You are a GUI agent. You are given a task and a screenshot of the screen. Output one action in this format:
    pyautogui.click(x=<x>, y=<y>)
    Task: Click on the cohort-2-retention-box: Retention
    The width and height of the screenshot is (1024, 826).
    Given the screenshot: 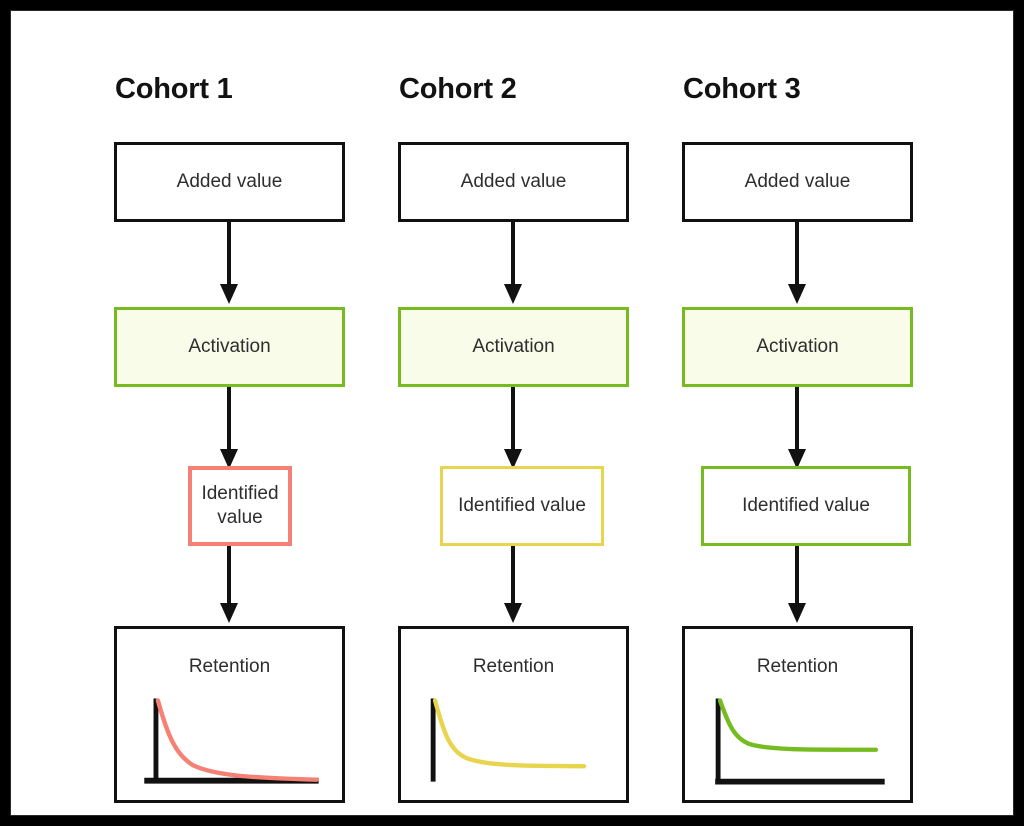 What is the action you would take?
    pyautogui.click(x=513, y=714)
    